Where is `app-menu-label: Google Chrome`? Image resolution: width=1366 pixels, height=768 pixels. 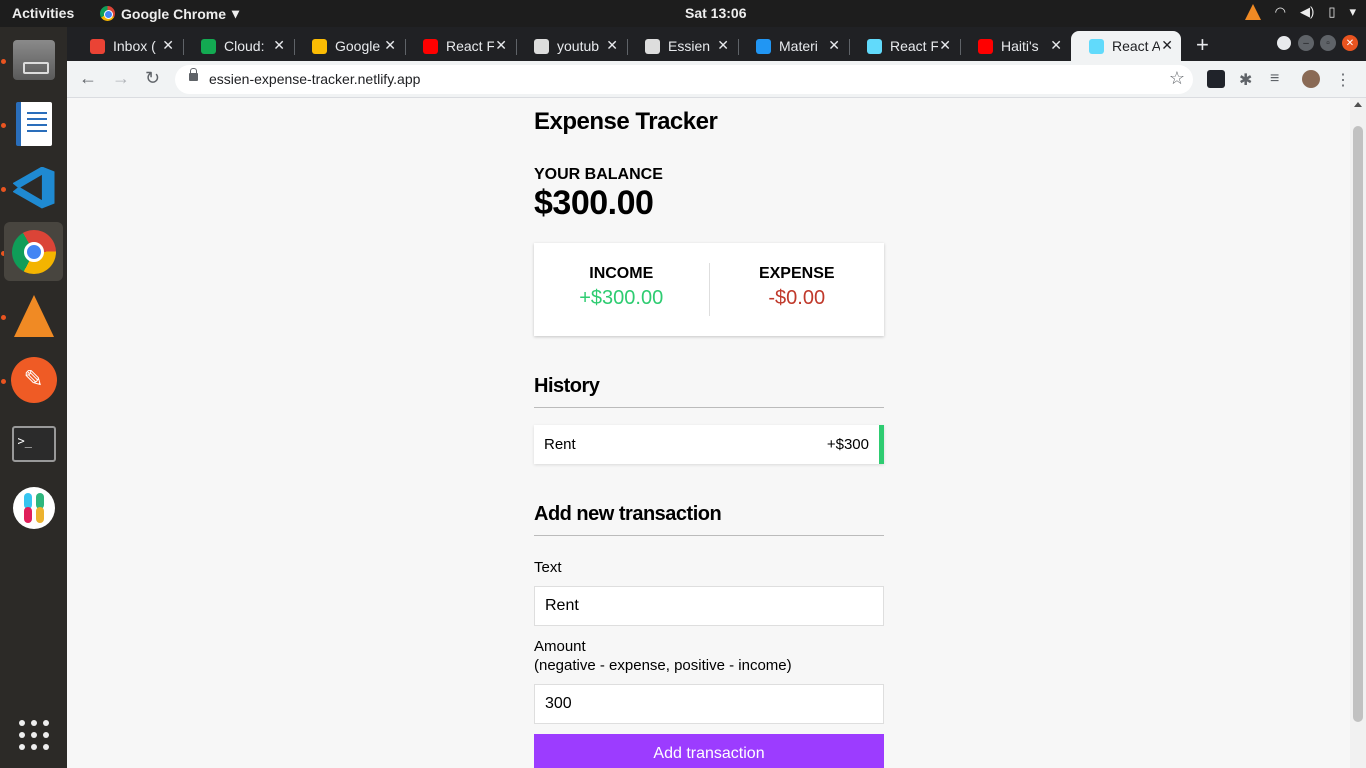
app-menu-label: Google Chrome is located at coordinates (174, 13).